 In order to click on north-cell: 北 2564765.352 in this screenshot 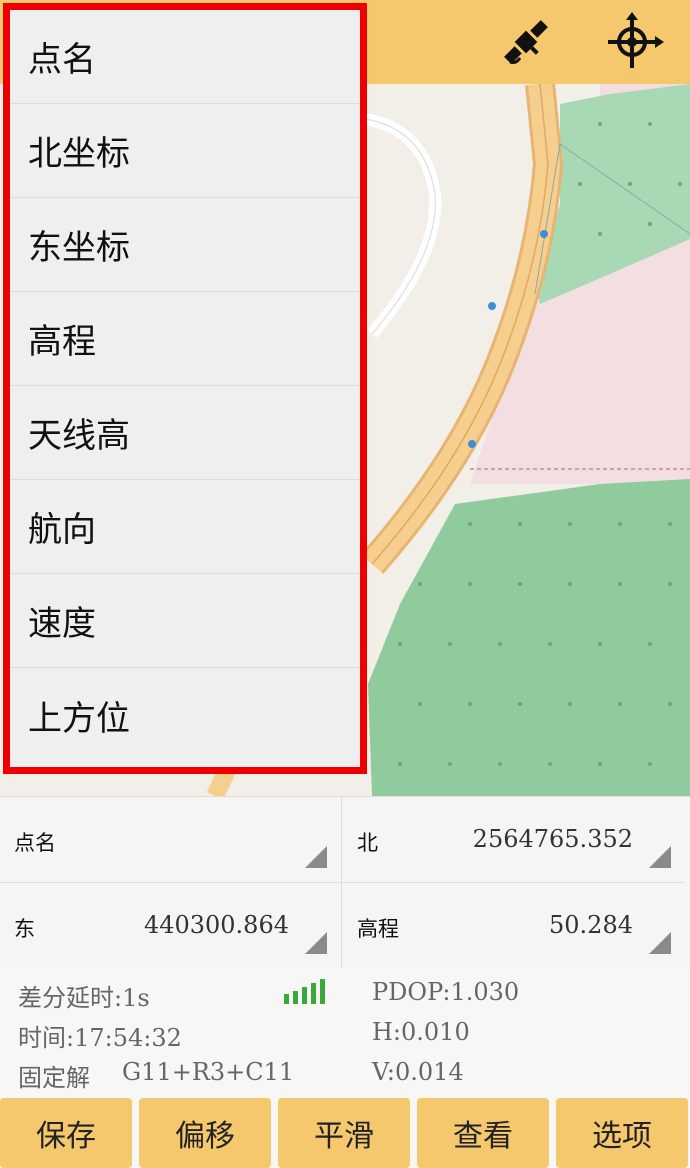, I will do `click(514, 840)`.